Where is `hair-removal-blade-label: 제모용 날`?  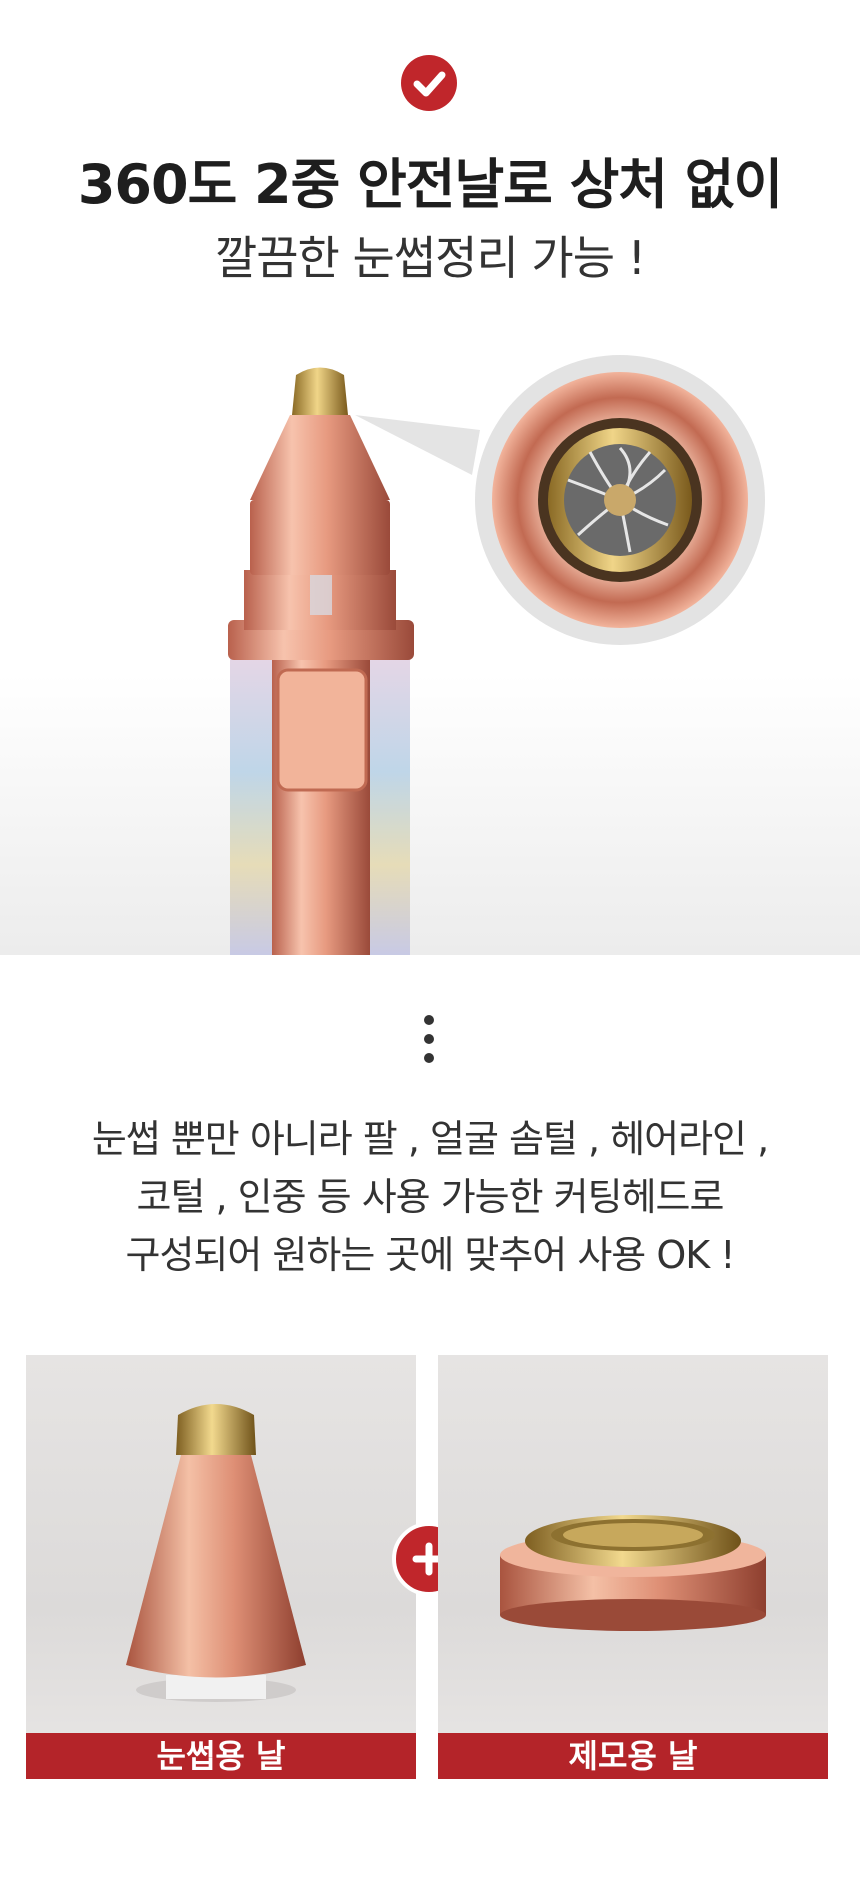
hair-removal-blade-label: 제모용 날 is located at coordinates (633, 1756).